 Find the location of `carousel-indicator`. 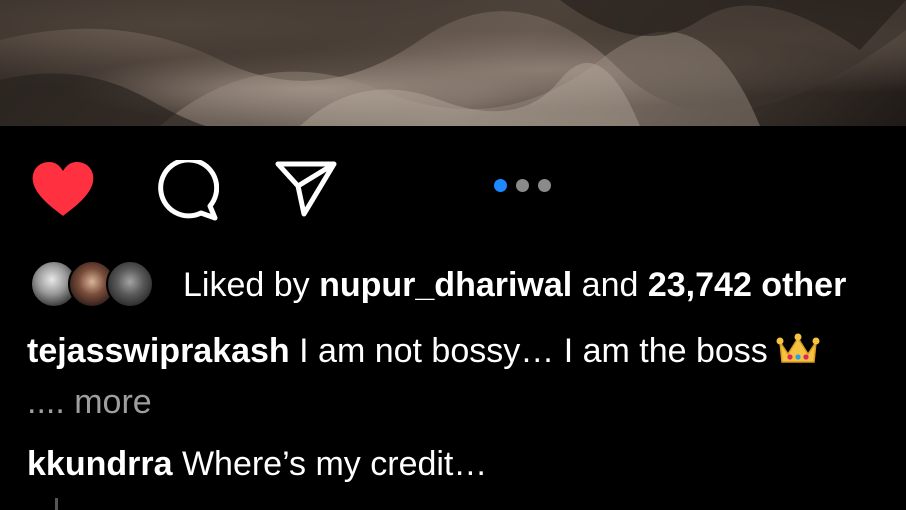

carousel-indicator is located at coordinates (522, 185).